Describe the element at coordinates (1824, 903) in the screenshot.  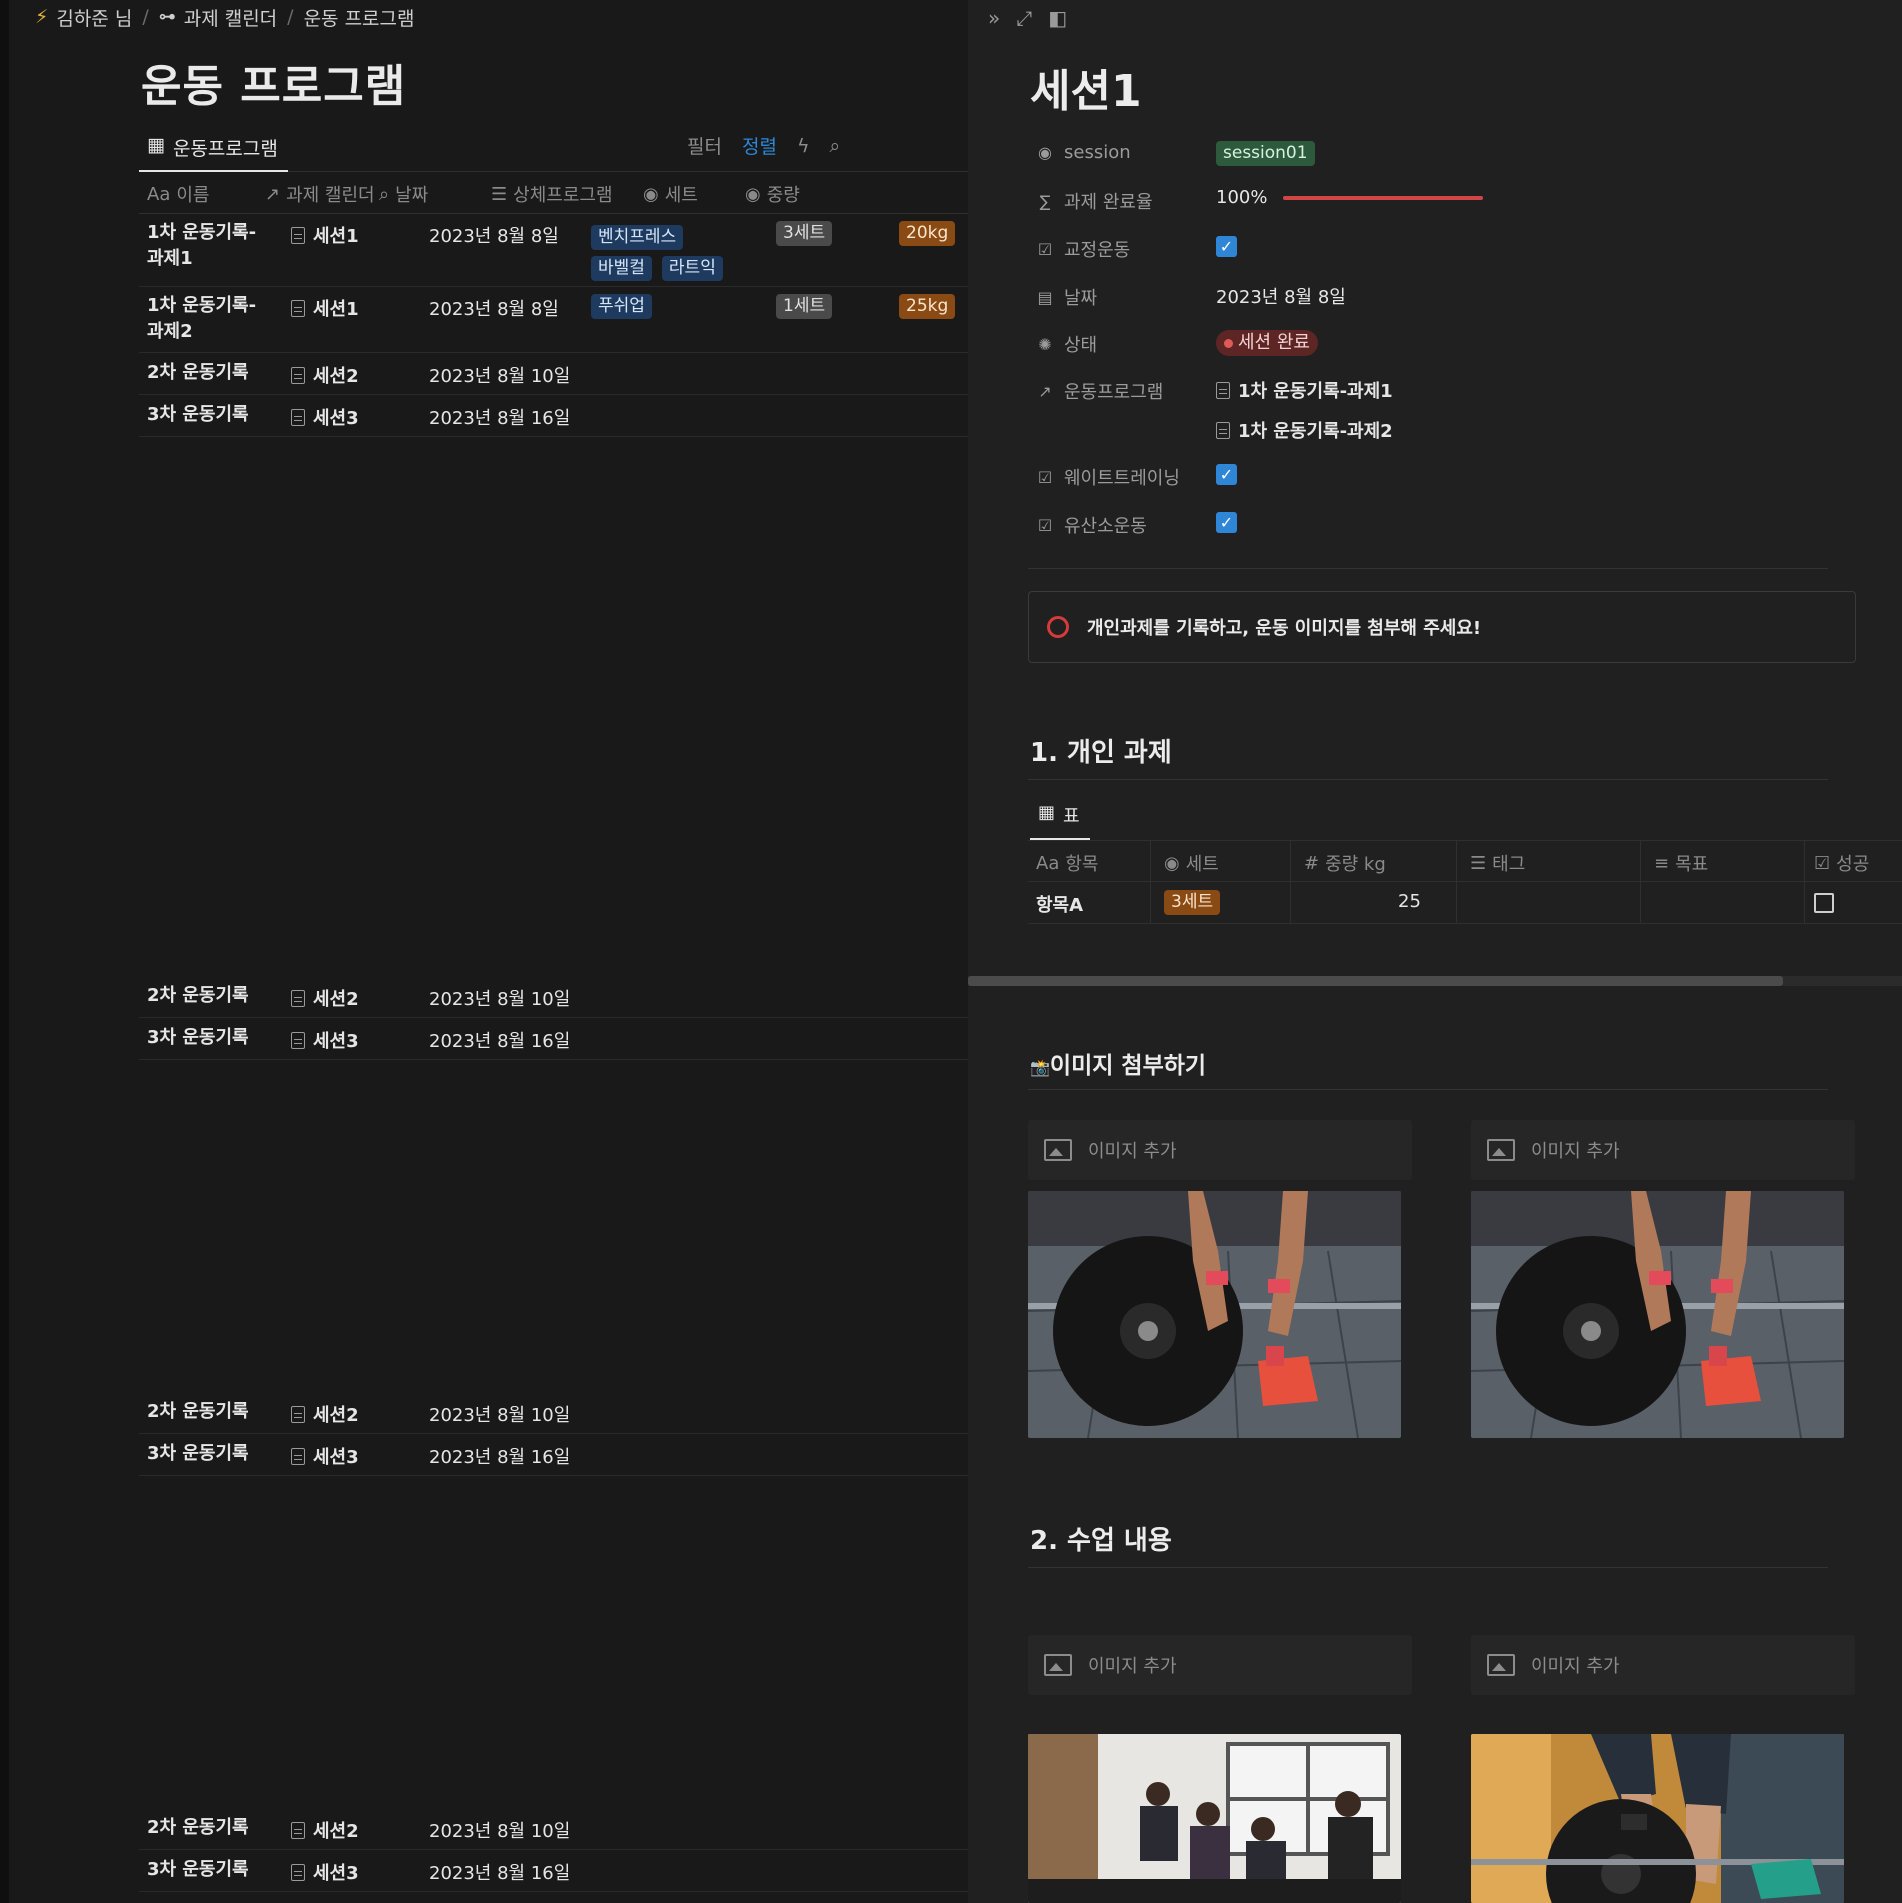
I see `success-checkbox` at that location.